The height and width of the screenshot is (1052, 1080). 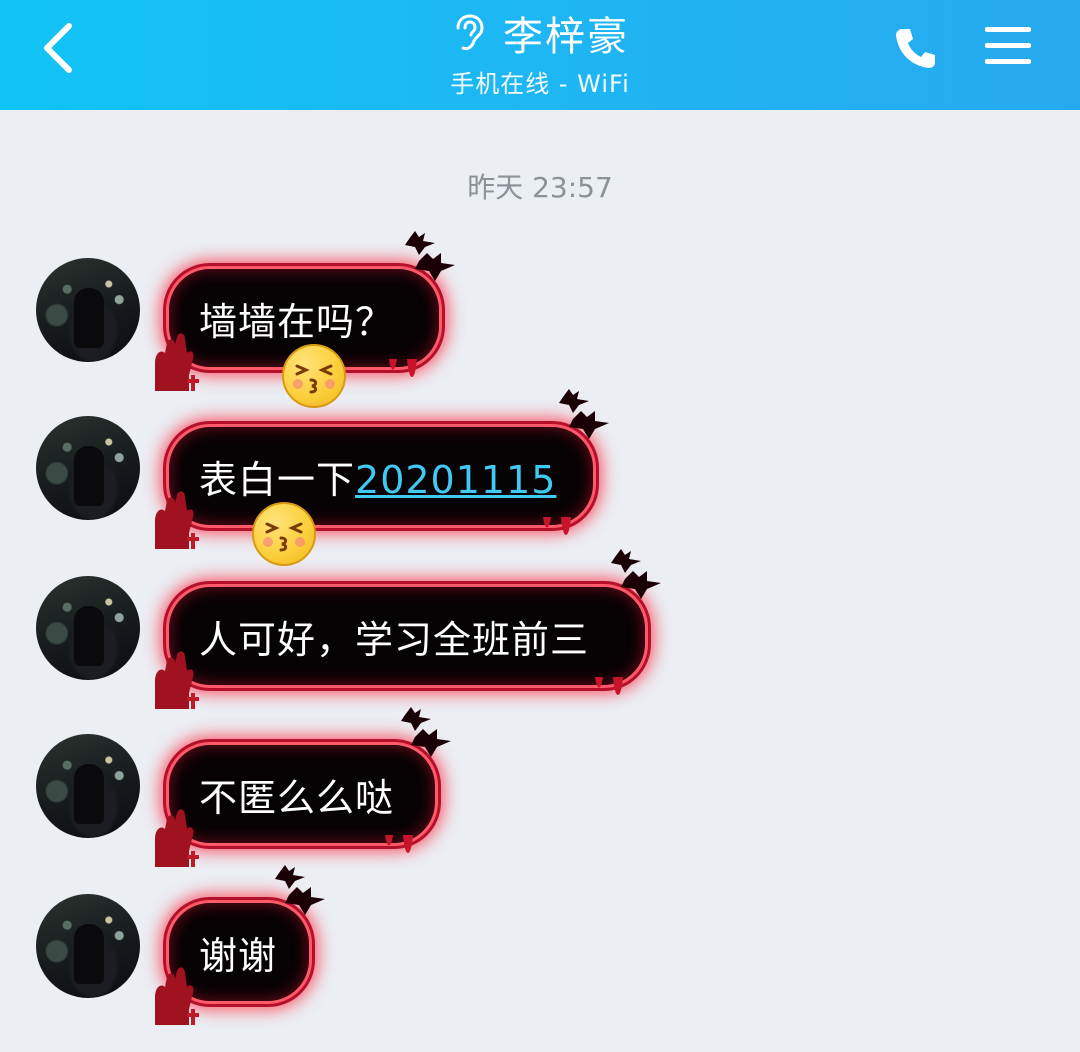 I want to click on message-text: 表白一下, so click(x=277, y=479).